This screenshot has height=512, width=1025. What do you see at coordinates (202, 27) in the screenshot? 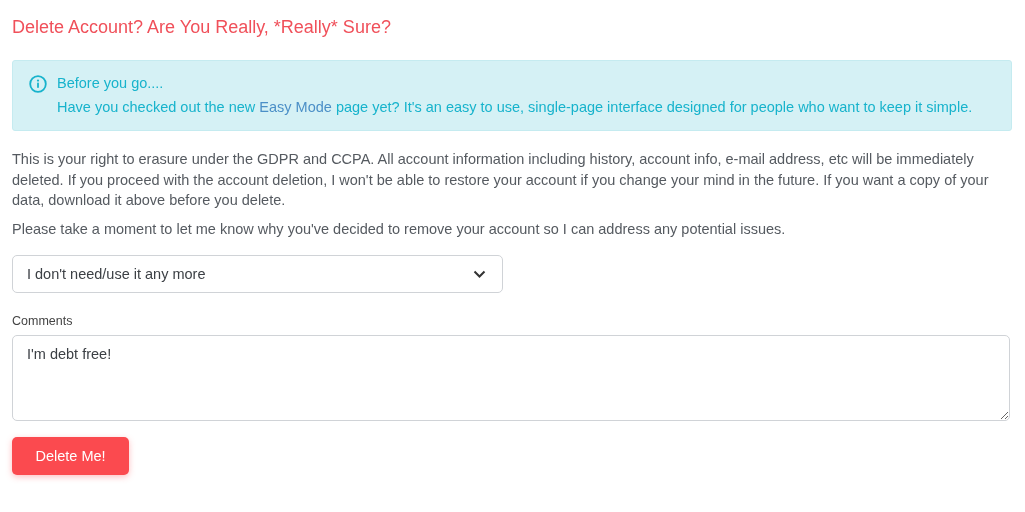
I see `page-title: Delete Account? Are You Really, *Really* Sure?` at bounding box center [202, 27].